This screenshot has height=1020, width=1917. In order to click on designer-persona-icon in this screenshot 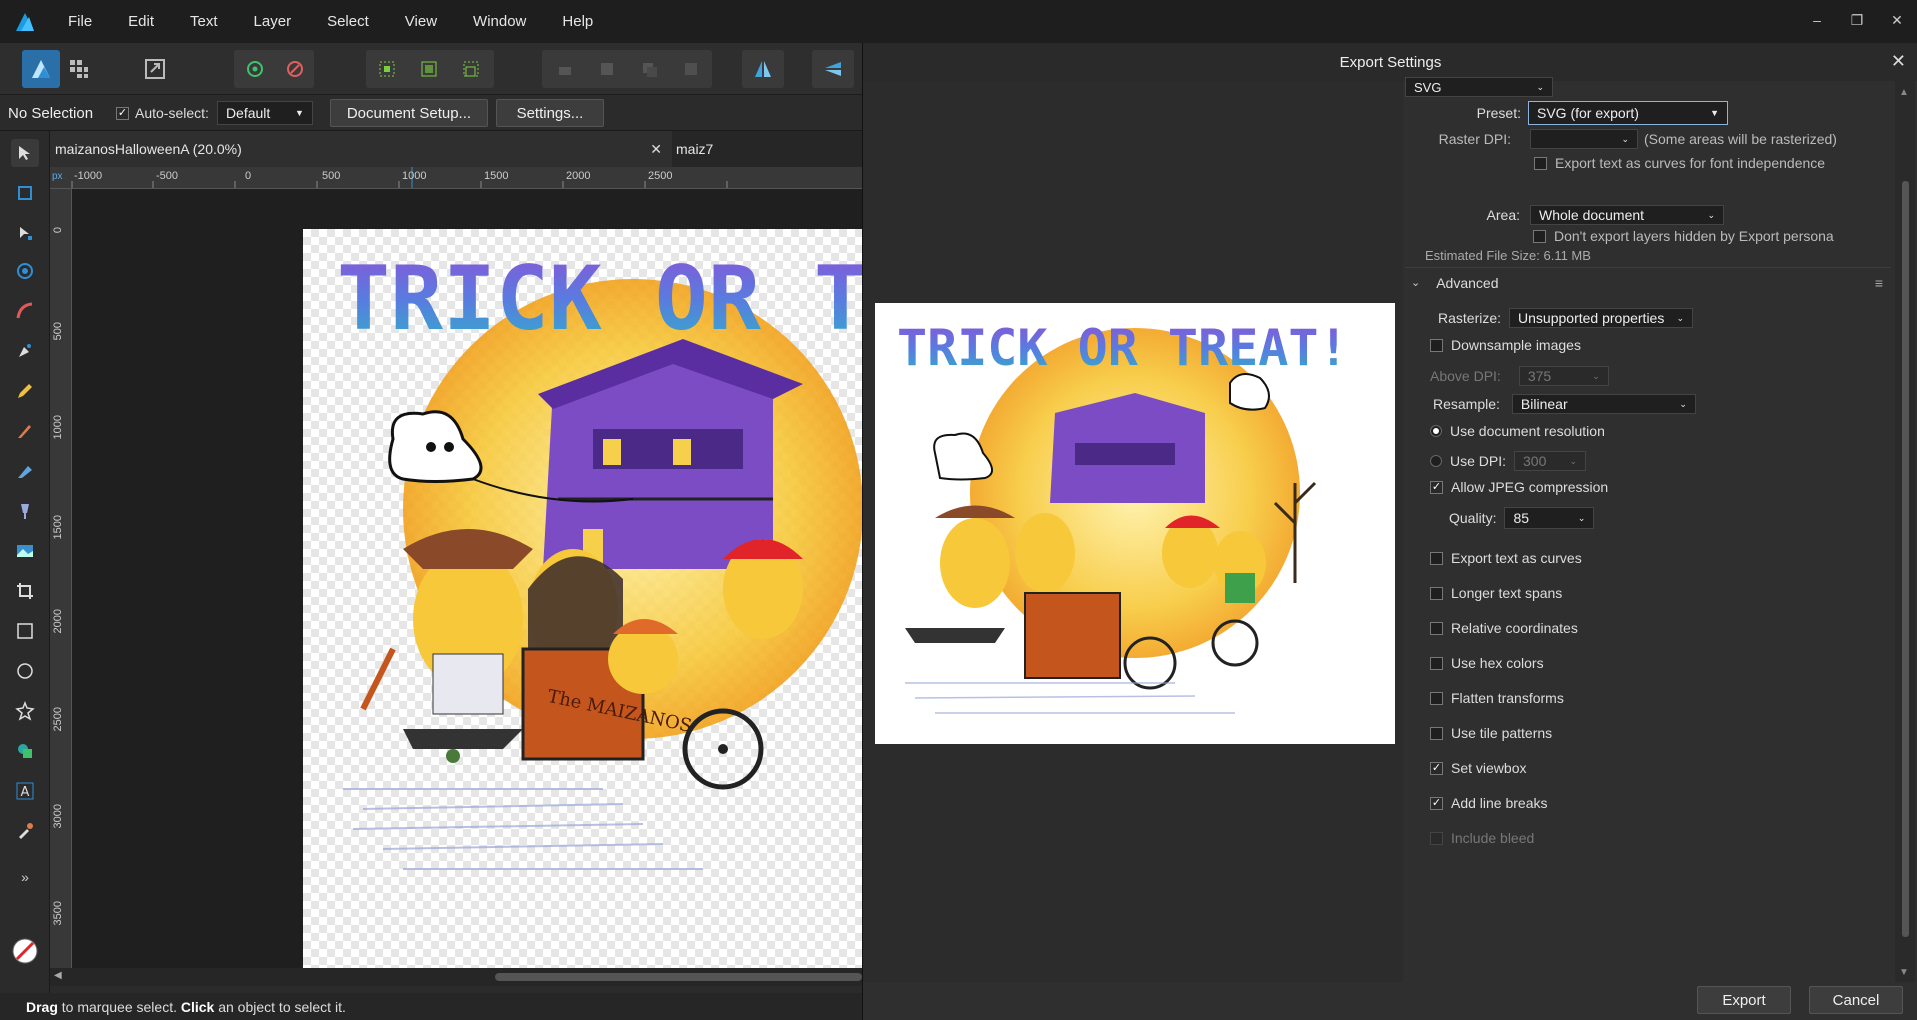, I will do `click(41, 69)`.